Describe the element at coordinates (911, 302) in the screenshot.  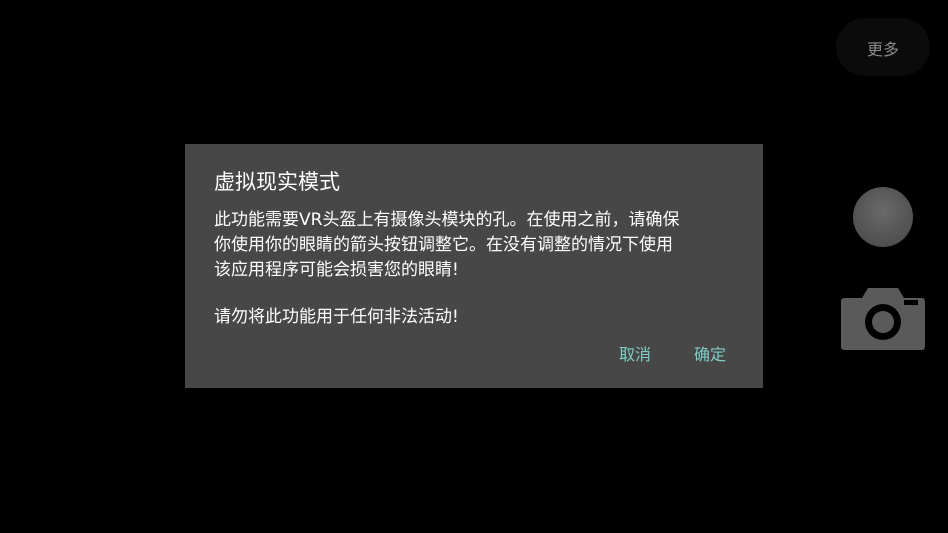
I see `camera-icon-flash` at that location.